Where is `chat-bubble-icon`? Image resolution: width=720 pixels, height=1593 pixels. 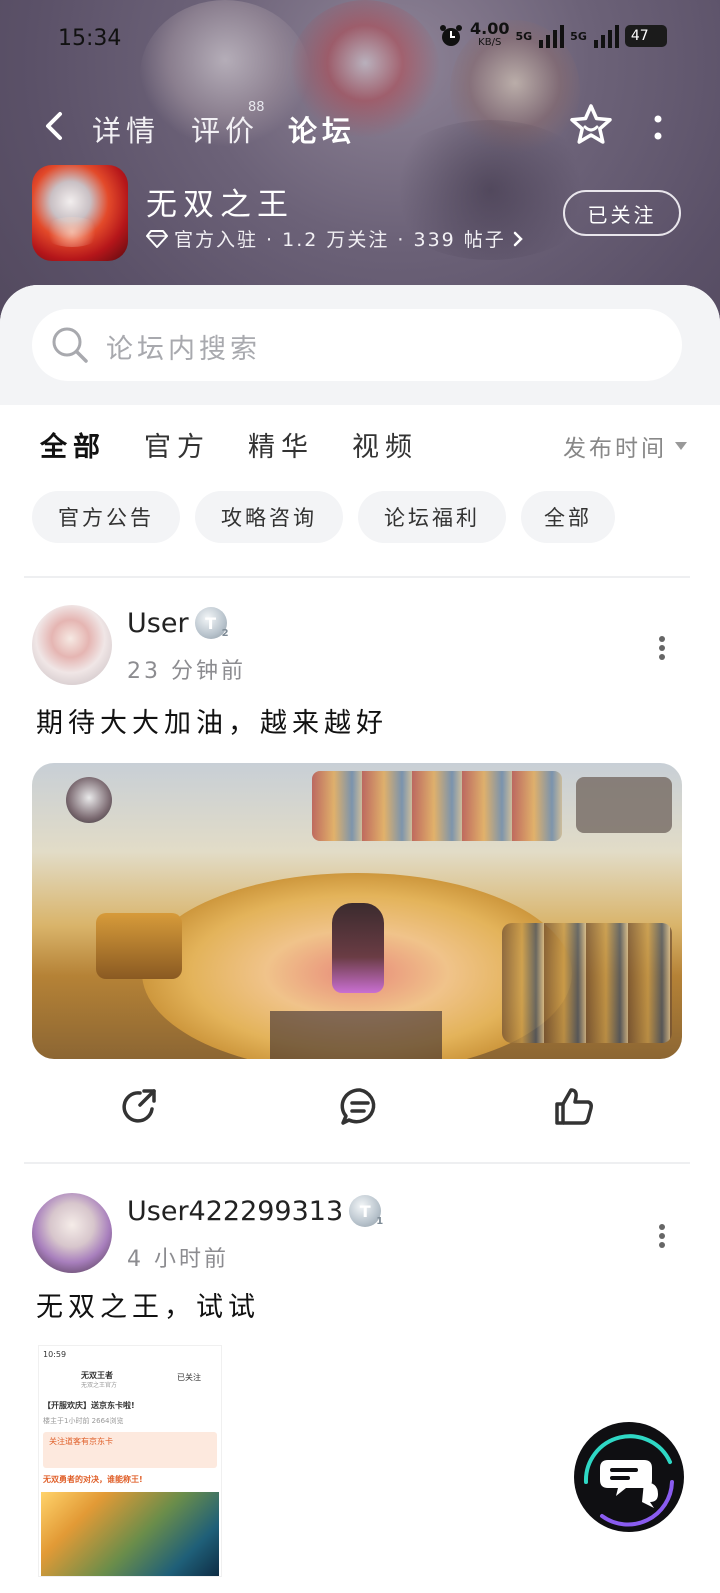
chat-bubble-icon is located at coordinates (628, 1480).